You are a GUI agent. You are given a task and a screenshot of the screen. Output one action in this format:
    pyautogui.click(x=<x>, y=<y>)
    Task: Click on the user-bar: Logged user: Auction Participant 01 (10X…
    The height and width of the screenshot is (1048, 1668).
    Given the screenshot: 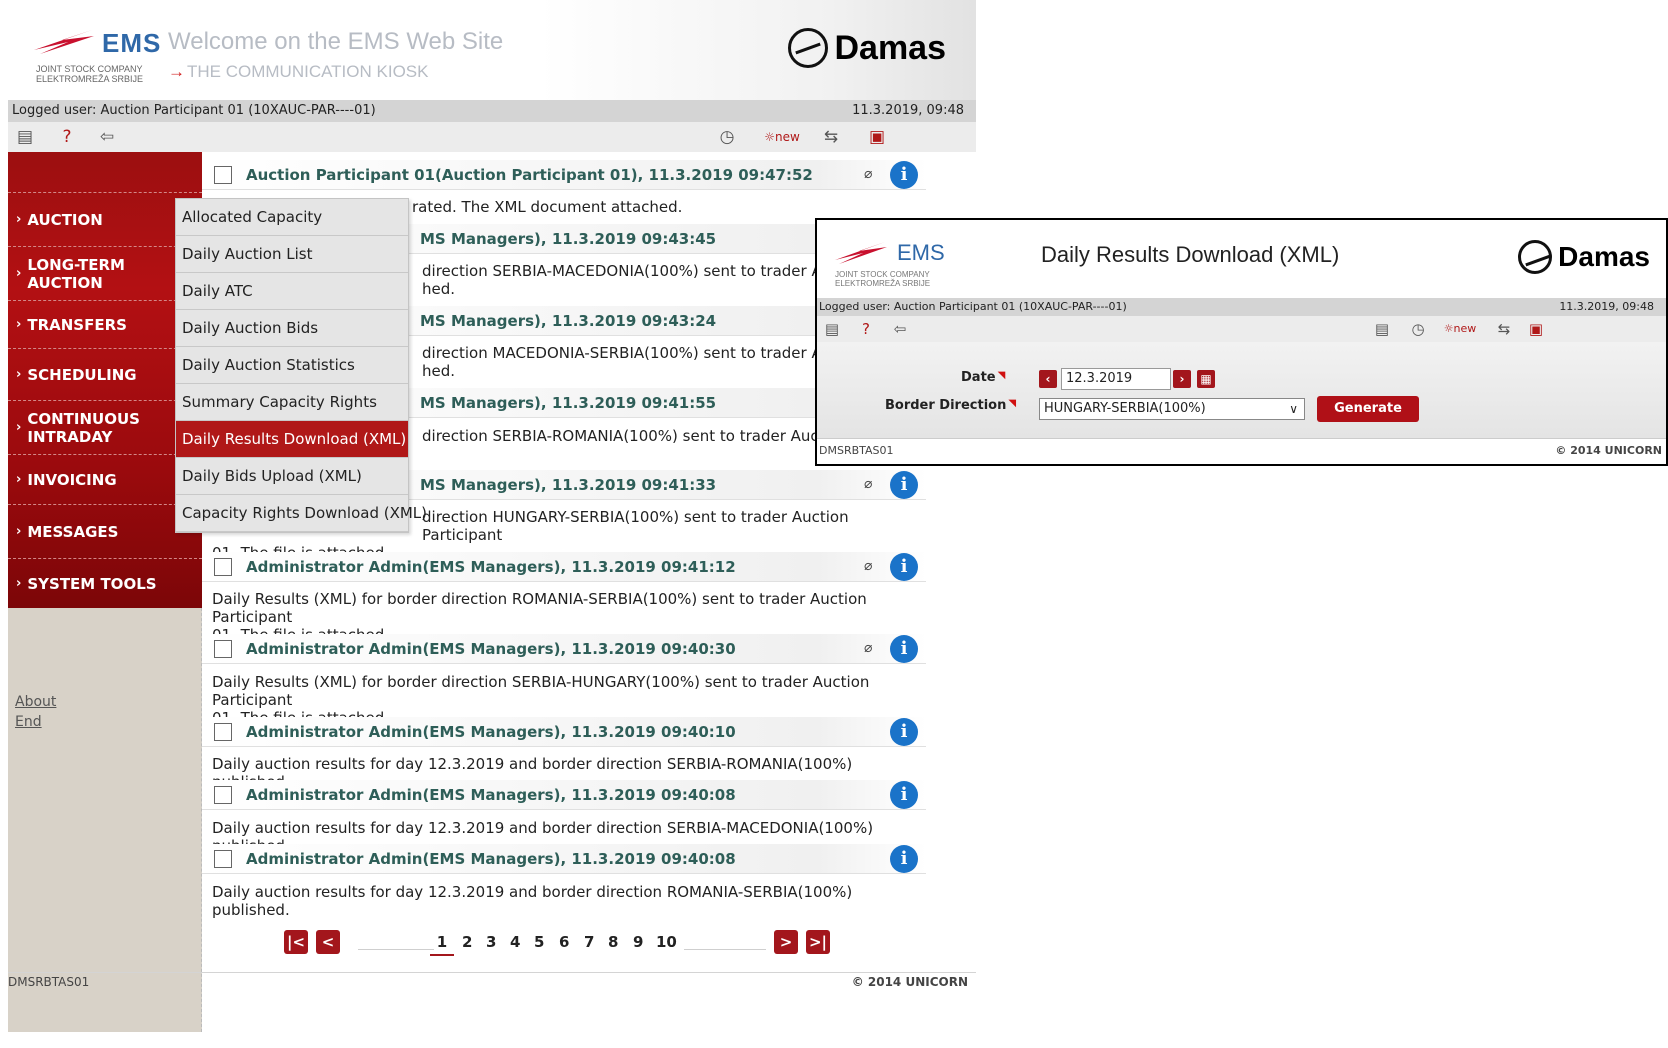 What is the action you would take?
    pyautogui.click(x=492, y=111)
    